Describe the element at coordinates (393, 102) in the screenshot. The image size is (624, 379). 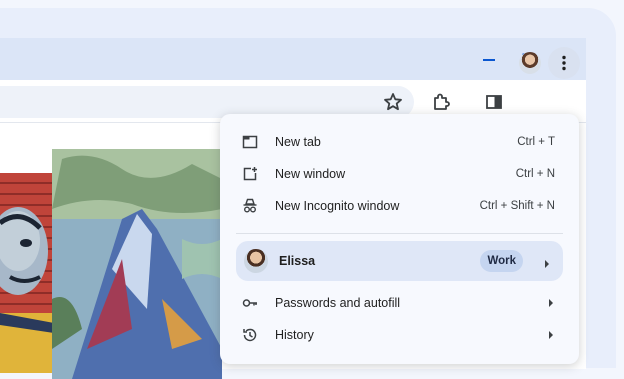
I see `bookmark-star-icon` at that location.